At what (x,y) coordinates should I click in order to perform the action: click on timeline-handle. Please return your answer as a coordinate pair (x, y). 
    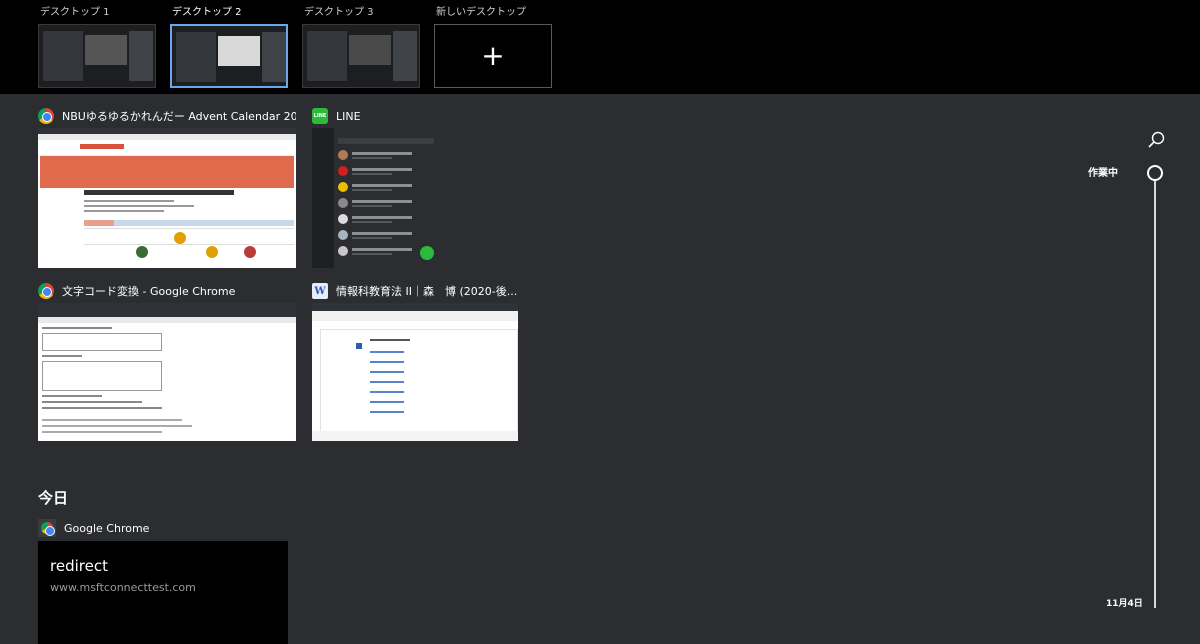
    Looking at the image, I should click on (1155, 173).